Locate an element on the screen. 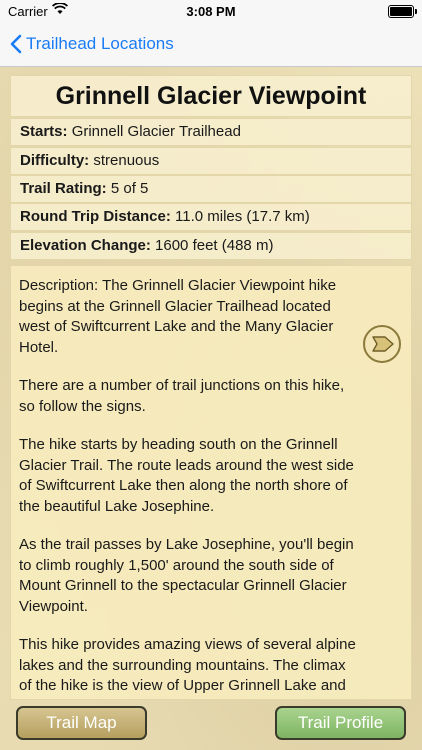 This screenshot has height=750, width=422. distance-label: Round Trip Distance: is located at coordinates (95, 216).